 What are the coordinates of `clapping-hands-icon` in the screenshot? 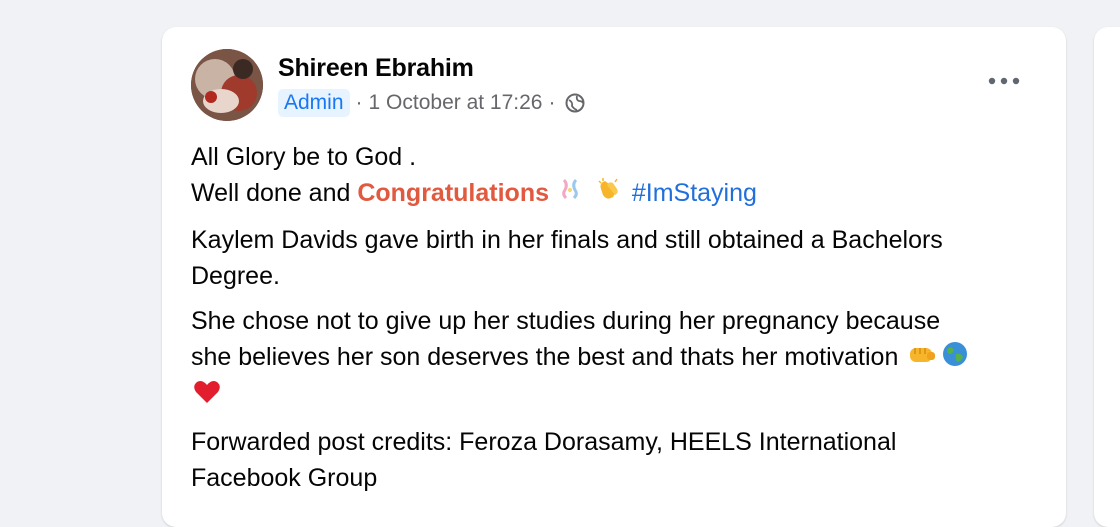 It's located at (609, 194).